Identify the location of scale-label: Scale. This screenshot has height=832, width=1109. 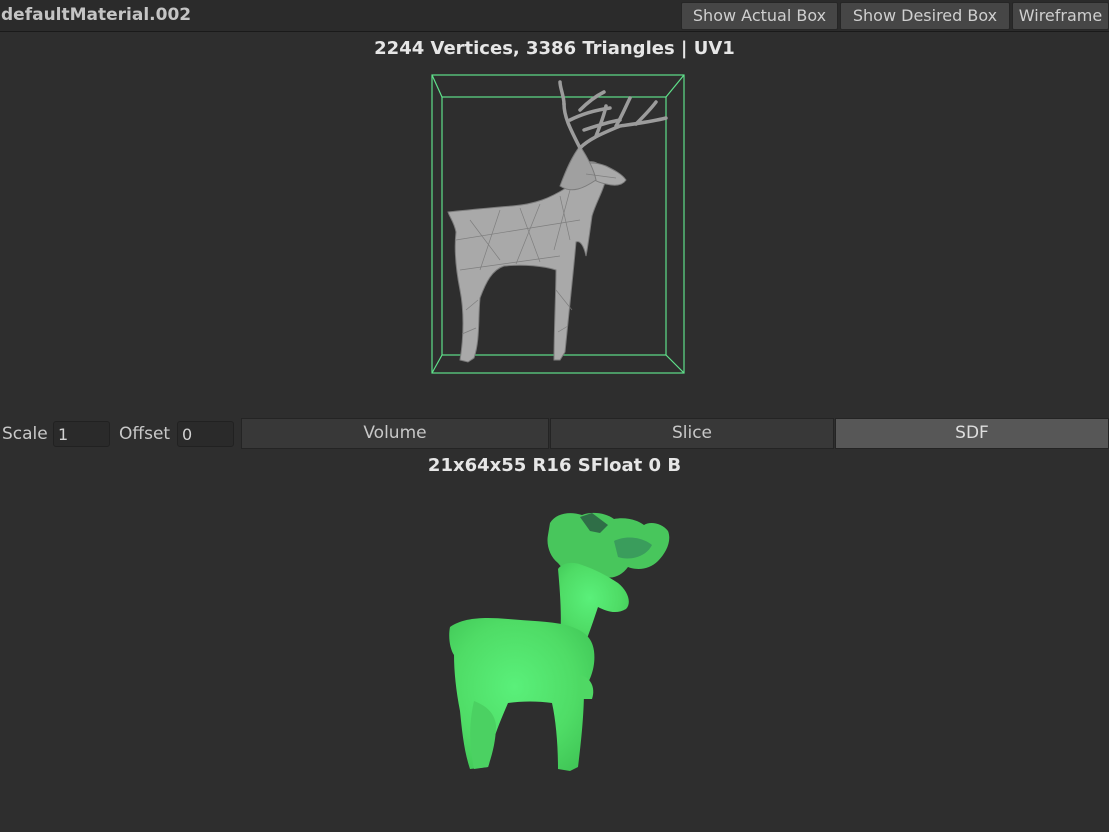
(25, 434).